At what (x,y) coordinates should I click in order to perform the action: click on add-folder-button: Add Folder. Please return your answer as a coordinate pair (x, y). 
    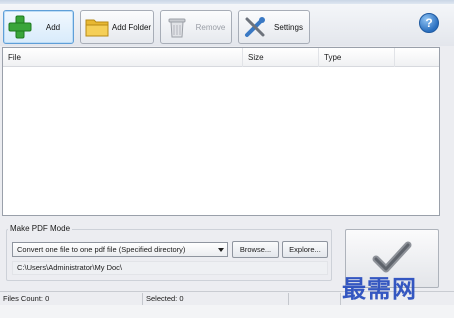
    Looking at the image, I should click on (117, 27).